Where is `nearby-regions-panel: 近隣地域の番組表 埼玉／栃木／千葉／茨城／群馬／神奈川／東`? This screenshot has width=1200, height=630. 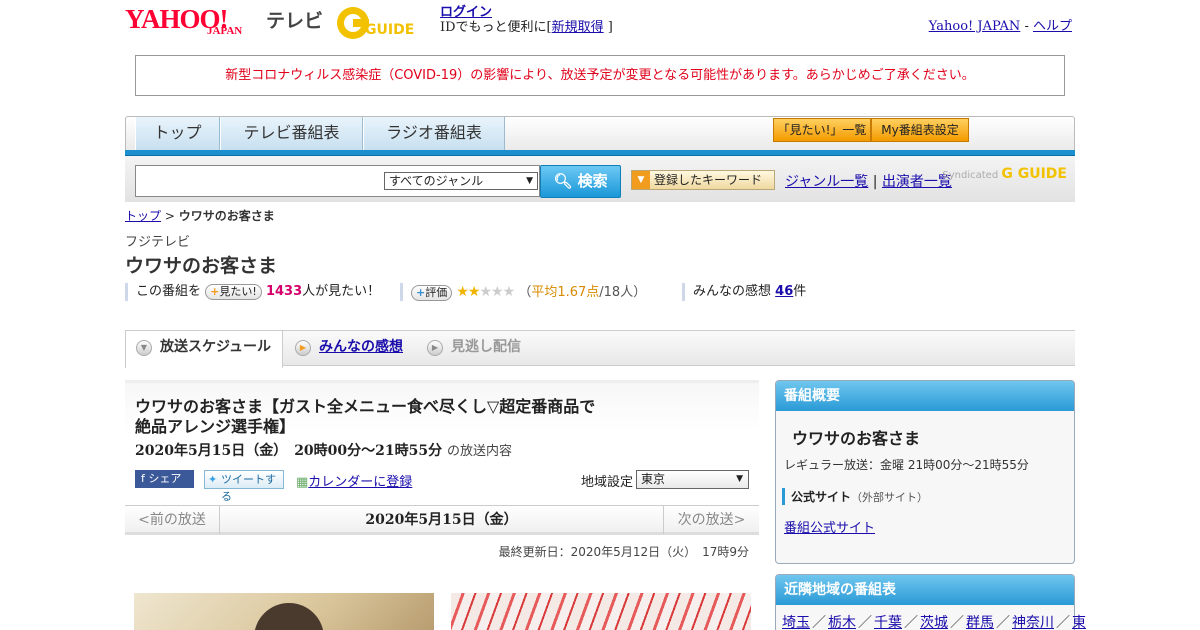 nearby-regions-panel: 近隣地域の番組表 埼玉／栃木／千葉／茨城／群馬／神奈川／東 is located at coordinates (930, 602).